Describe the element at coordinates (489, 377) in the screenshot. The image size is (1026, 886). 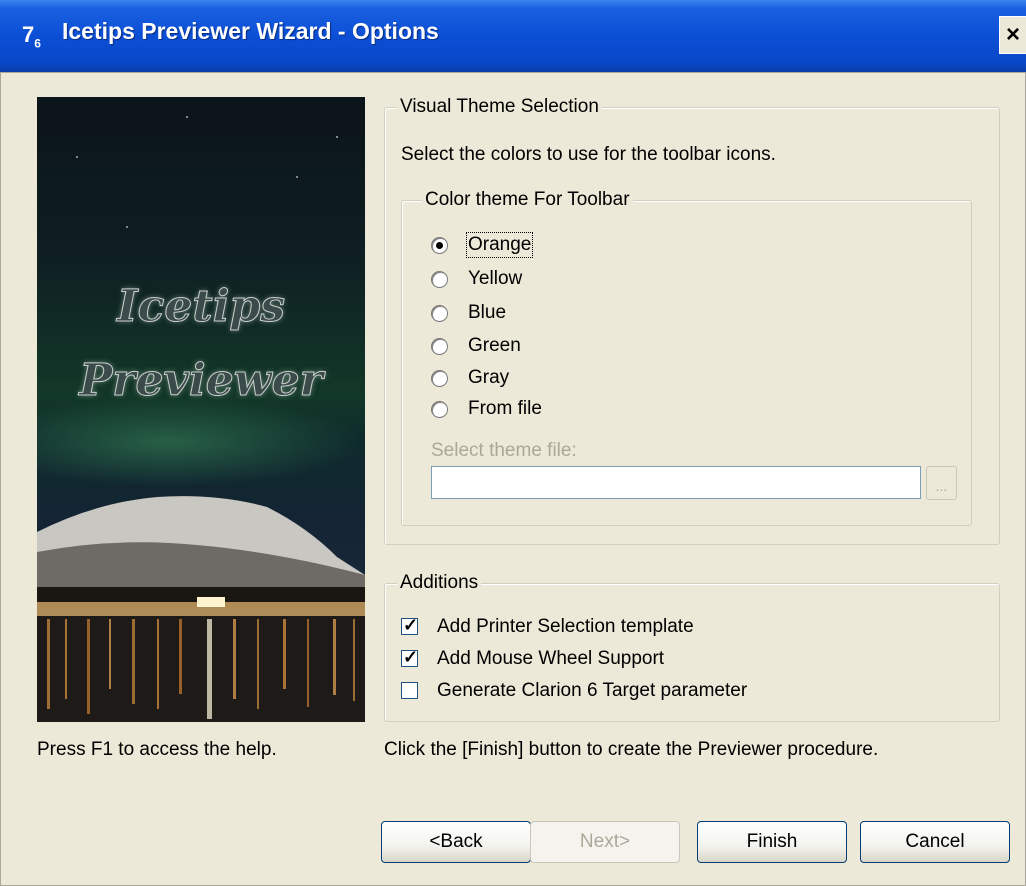
I see `radio-label: Gray` at that location.